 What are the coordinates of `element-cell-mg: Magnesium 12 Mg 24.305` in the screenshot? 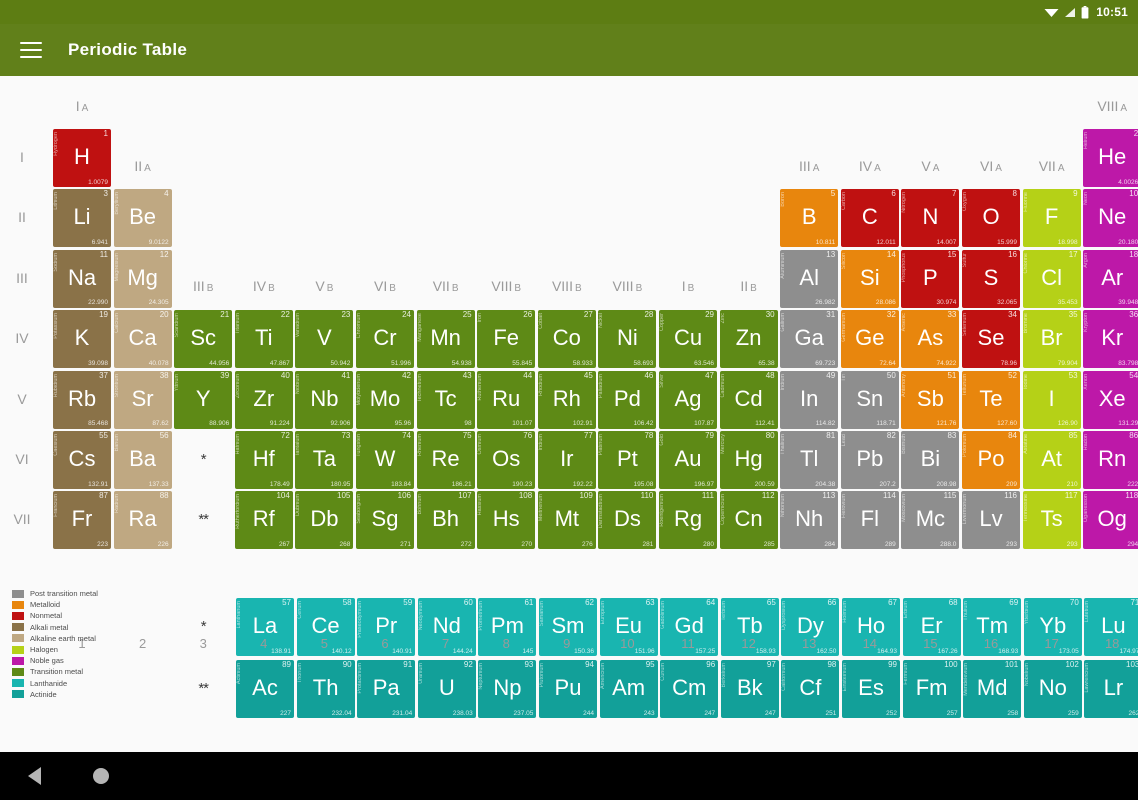 It's located at (142, 278).